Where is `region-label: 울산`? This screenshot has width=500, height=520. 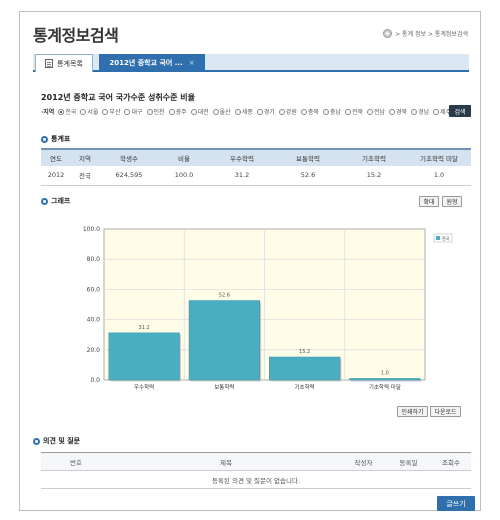
region-label: 울산 is located at coordinates (225, 112).